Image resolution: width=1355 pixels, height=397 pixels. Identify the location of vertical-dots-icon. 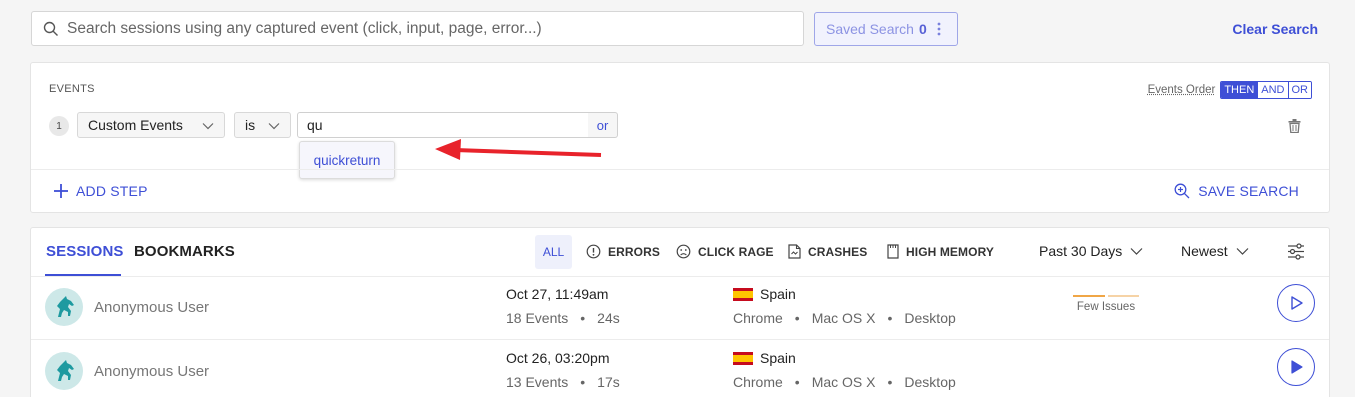
(939, 29).